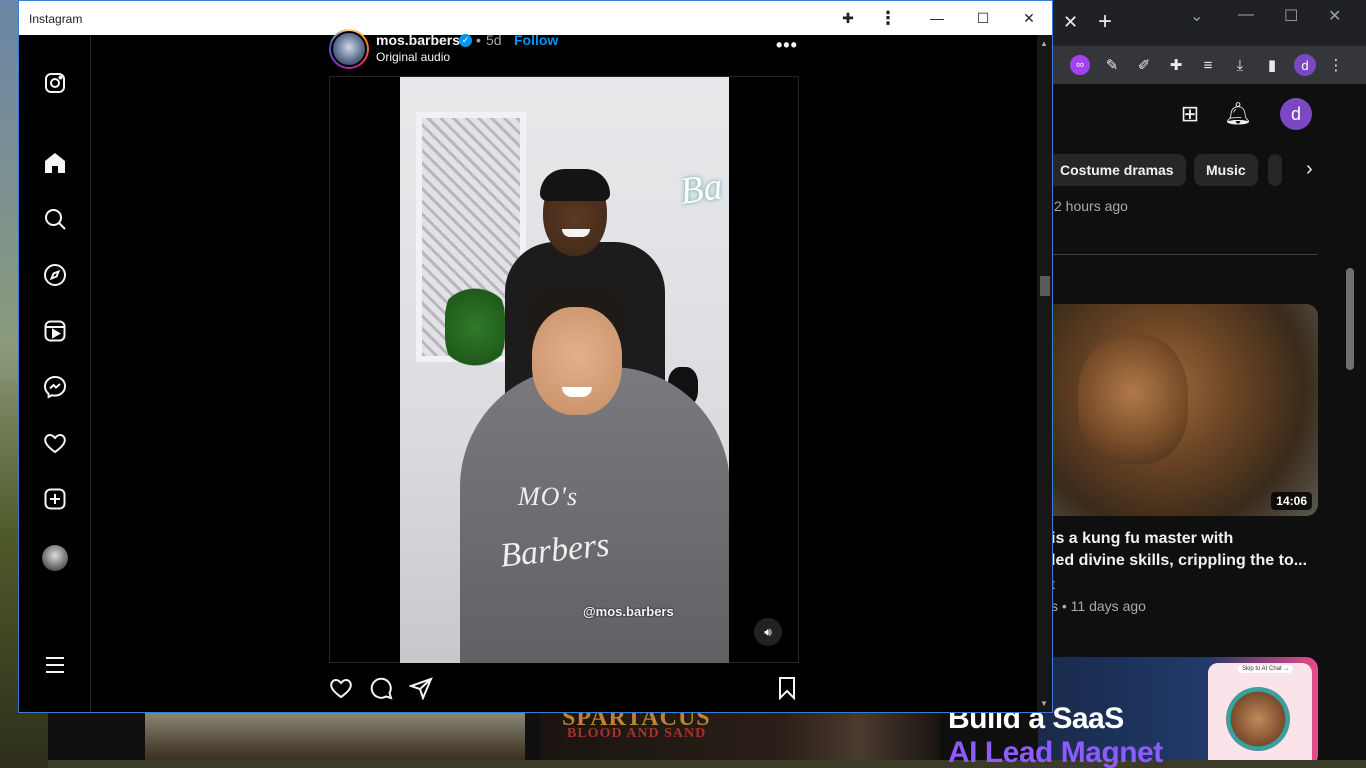 This screenshot has width=1366, height=768. Describe the element at coordinates (1196, 16) in the screenshot. I see `tab-search-icon: ⌄` at that location.